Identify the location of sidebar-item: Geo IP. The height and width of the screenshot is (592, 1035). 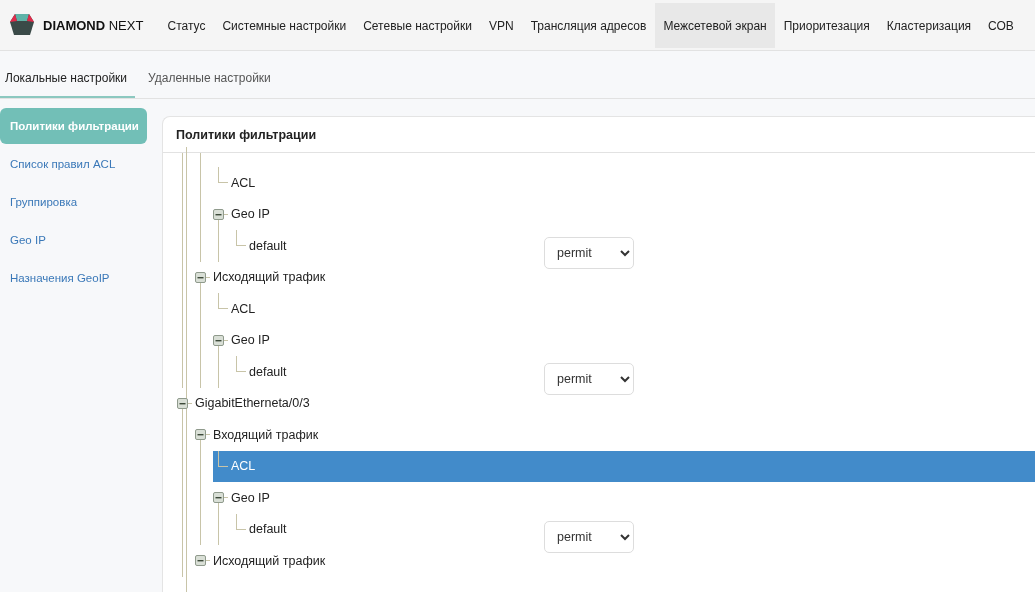
(73, 240).